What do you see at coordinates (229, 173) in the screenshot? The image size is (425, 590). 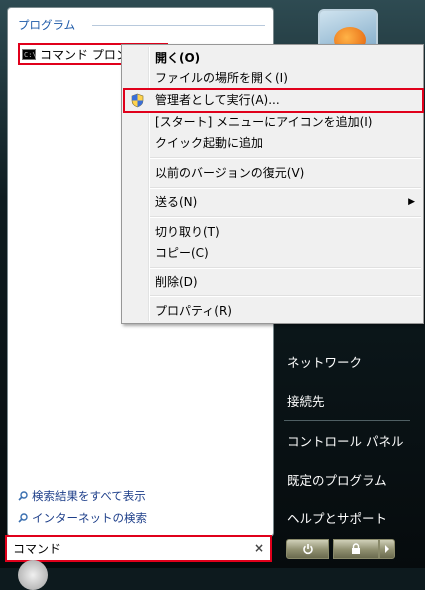 I see `menu-item-restore-versions: 以前のバージョンの復元(V)` at bounding box center [229, 173].